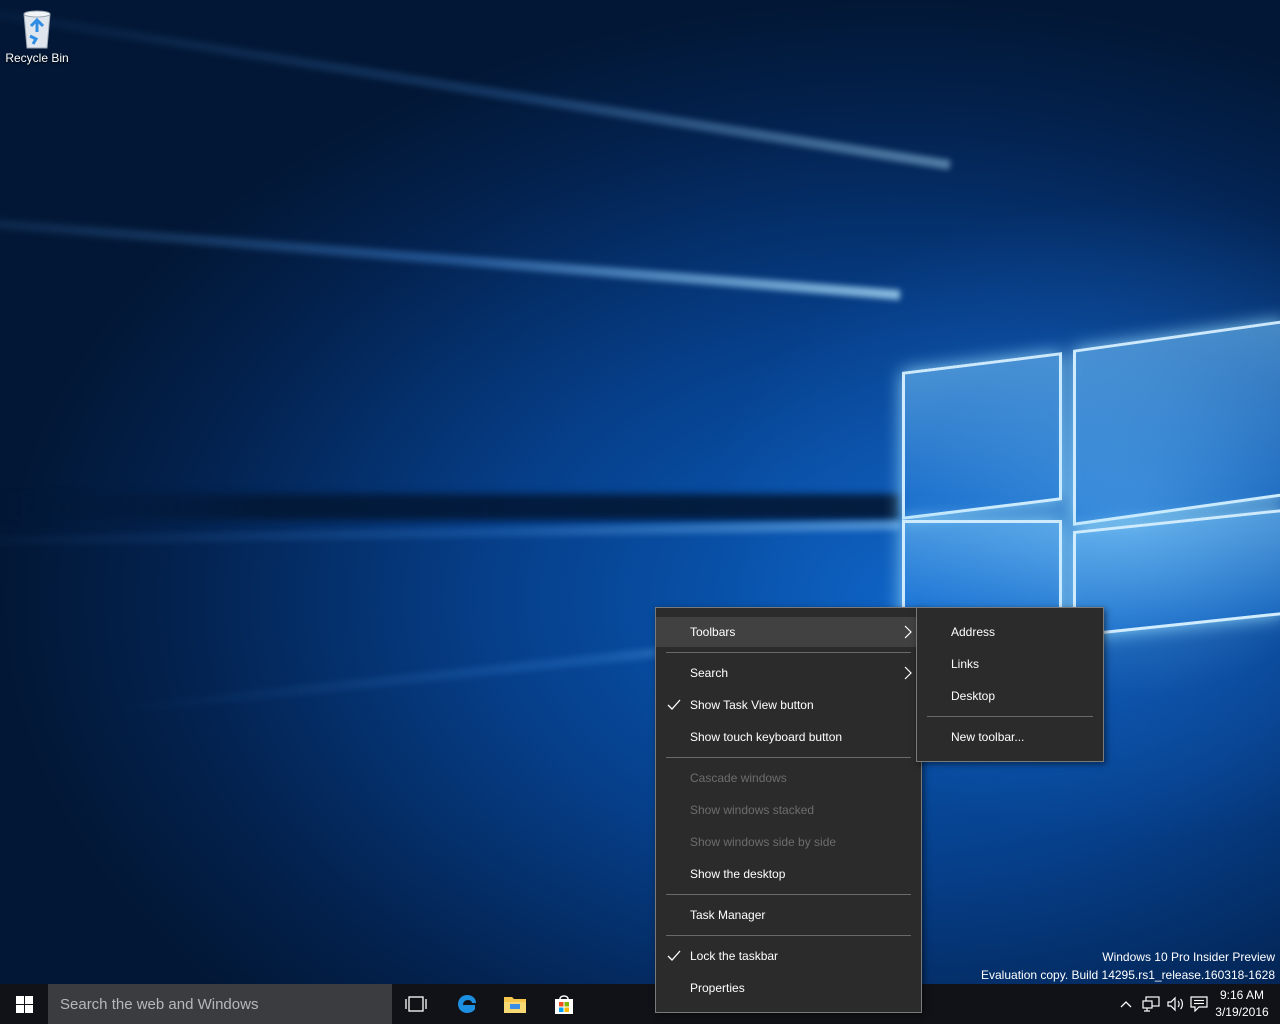 This screenshot has width=1280, height=1024. I want to click on menu-item-label: Show Task View button, so click(752, 705).